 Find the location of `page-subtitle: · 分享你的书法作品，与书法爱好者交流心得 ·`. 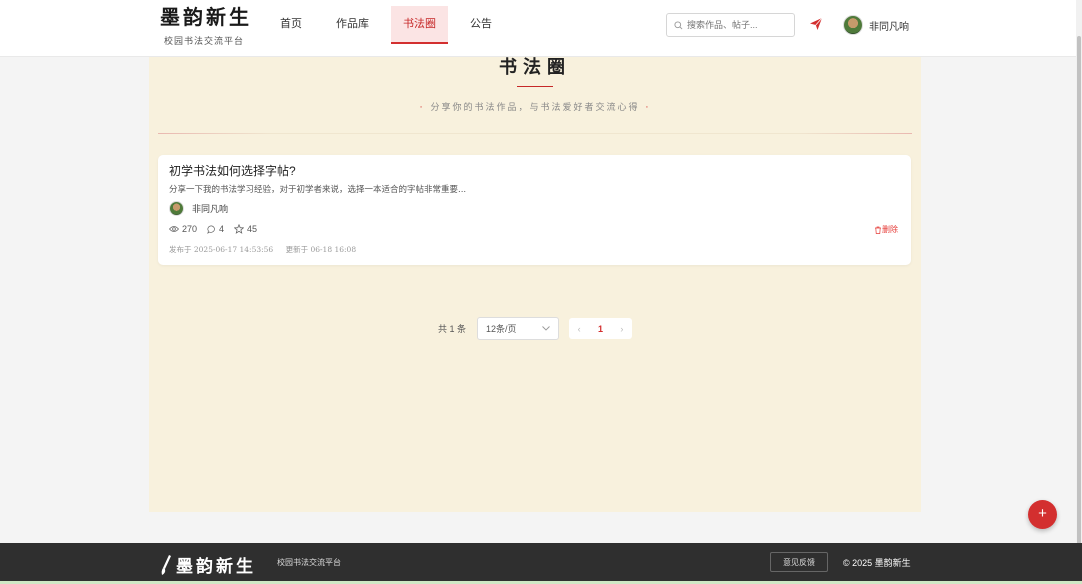

page-subtitle: · 分享你的书法作品，与书法爱好者交流心得 · is located at coordinates (535, 106).